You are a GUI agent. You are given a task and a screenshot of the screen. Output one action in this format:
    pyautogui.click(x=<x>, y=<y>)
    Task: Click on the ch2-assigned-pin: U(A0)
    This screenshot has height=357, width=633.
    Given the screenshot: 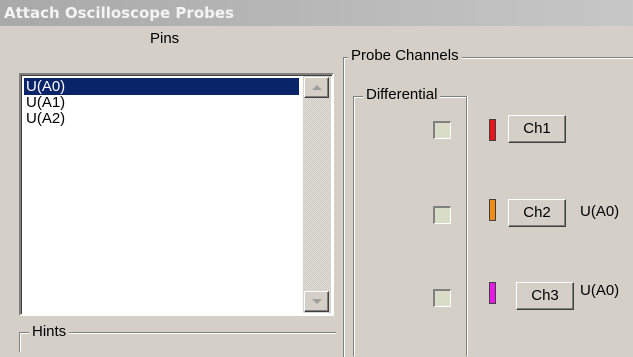 What is the action you would take?
    pyautogui.click(x=600, y=211)
    